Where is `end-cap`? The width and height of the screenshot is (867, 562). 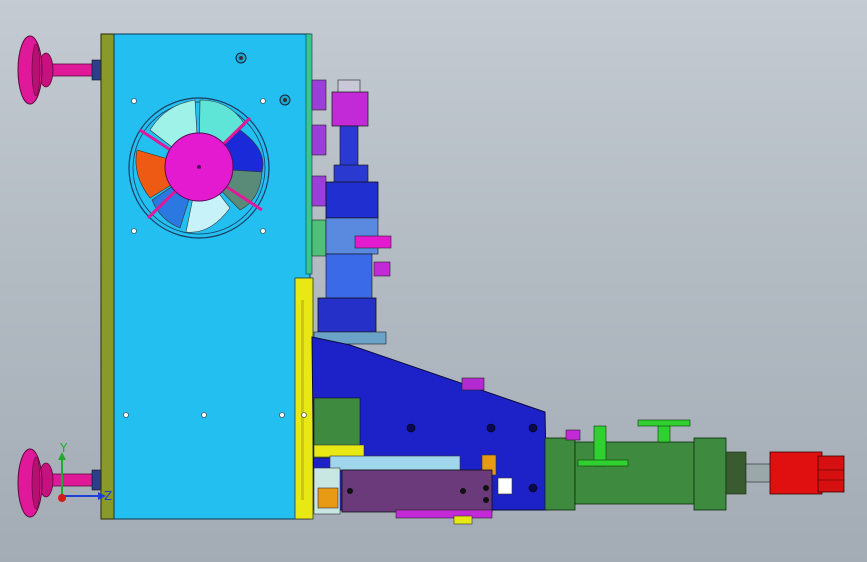
end-cap is located at coordinates (807, 473).